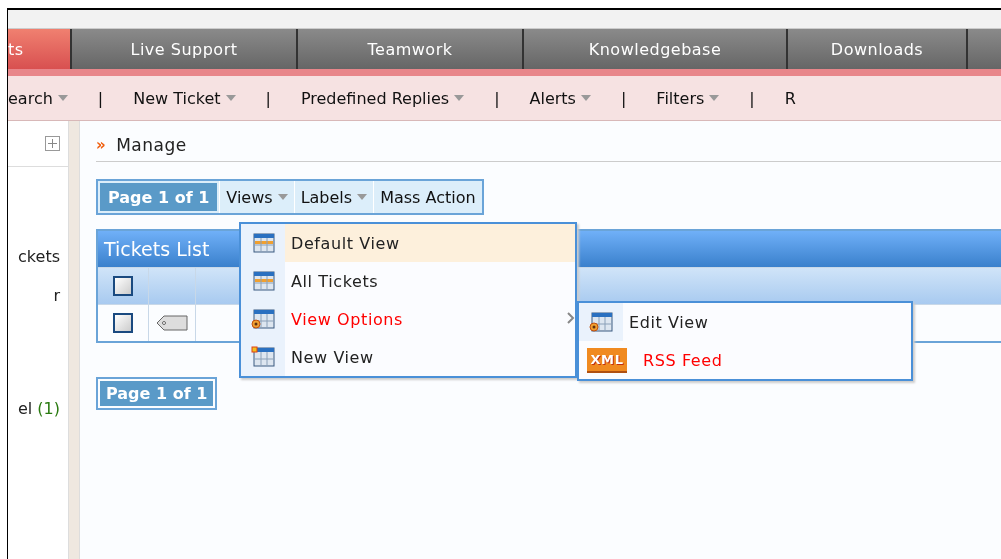 This screenshot has height=559, width=1001. What do you see at coordinates (172, 323) in the screenshot?
I see `tag-icon` at bounding box center [172, 323].